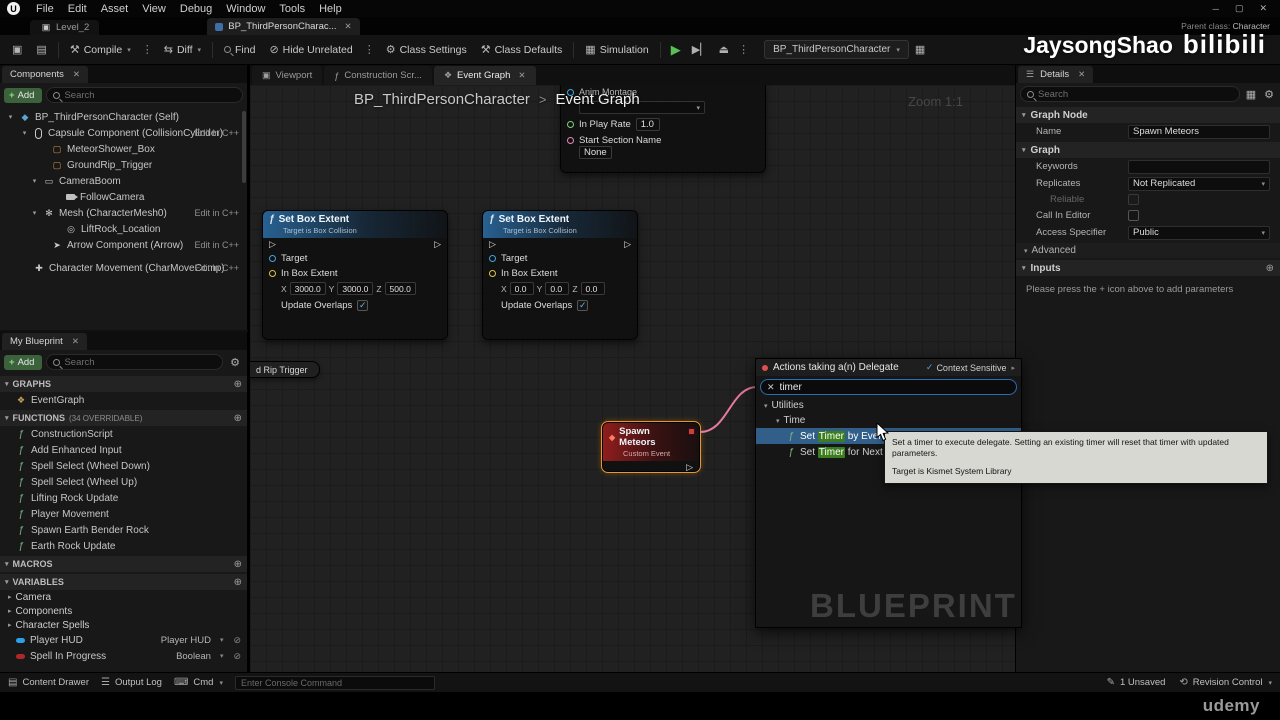  What do you see at coordinates (238, 384) in the screenshot?
I see `add-graph-icon: ⊕` at bounding box center [238, 384].